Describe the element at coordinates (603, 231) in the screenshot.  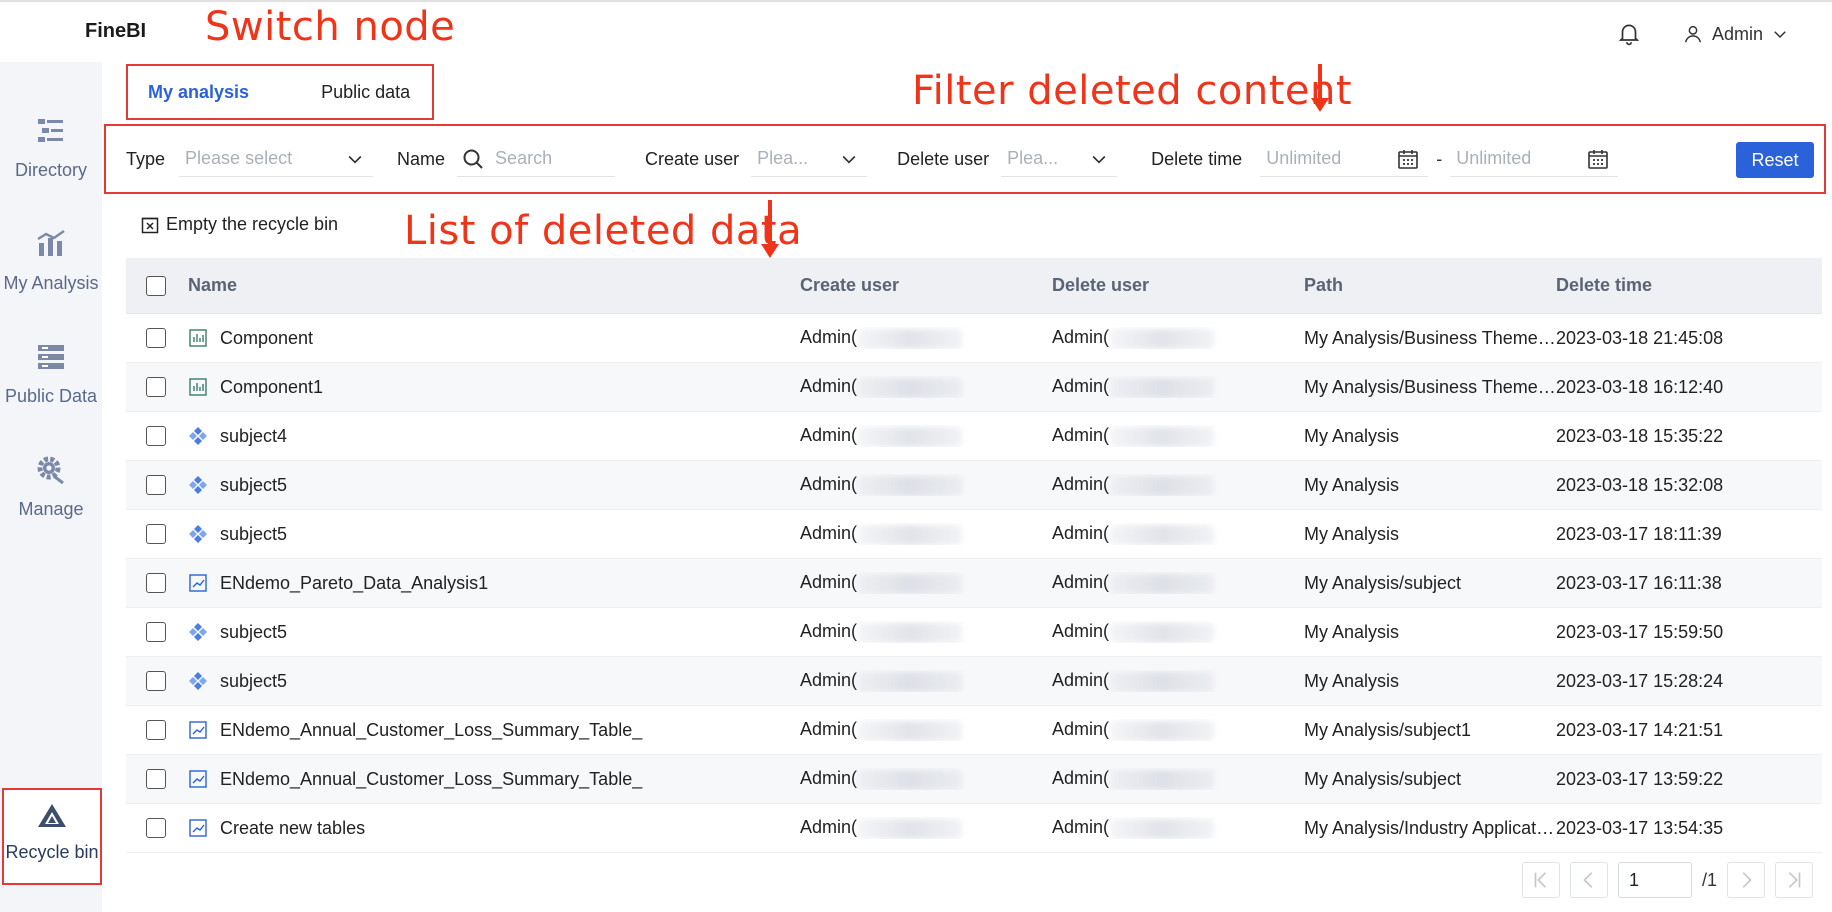
I see `annotation-list: List of deleted data` at that location.